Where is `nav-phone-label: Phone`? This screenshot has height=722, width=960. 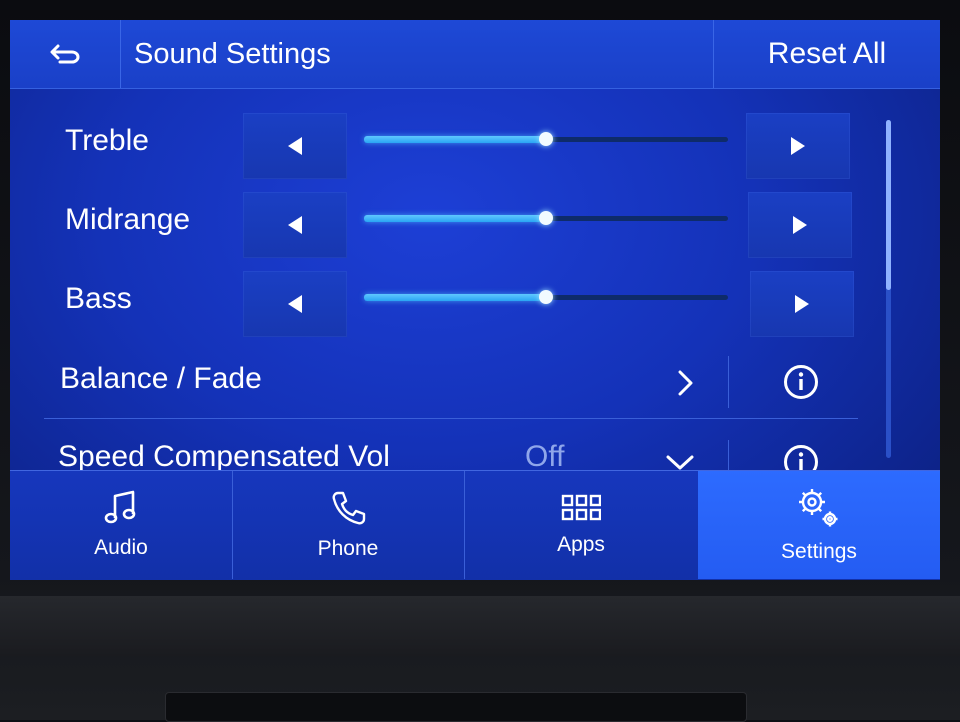 nav-phone-label: Phone is located at coordinates (348, 548).